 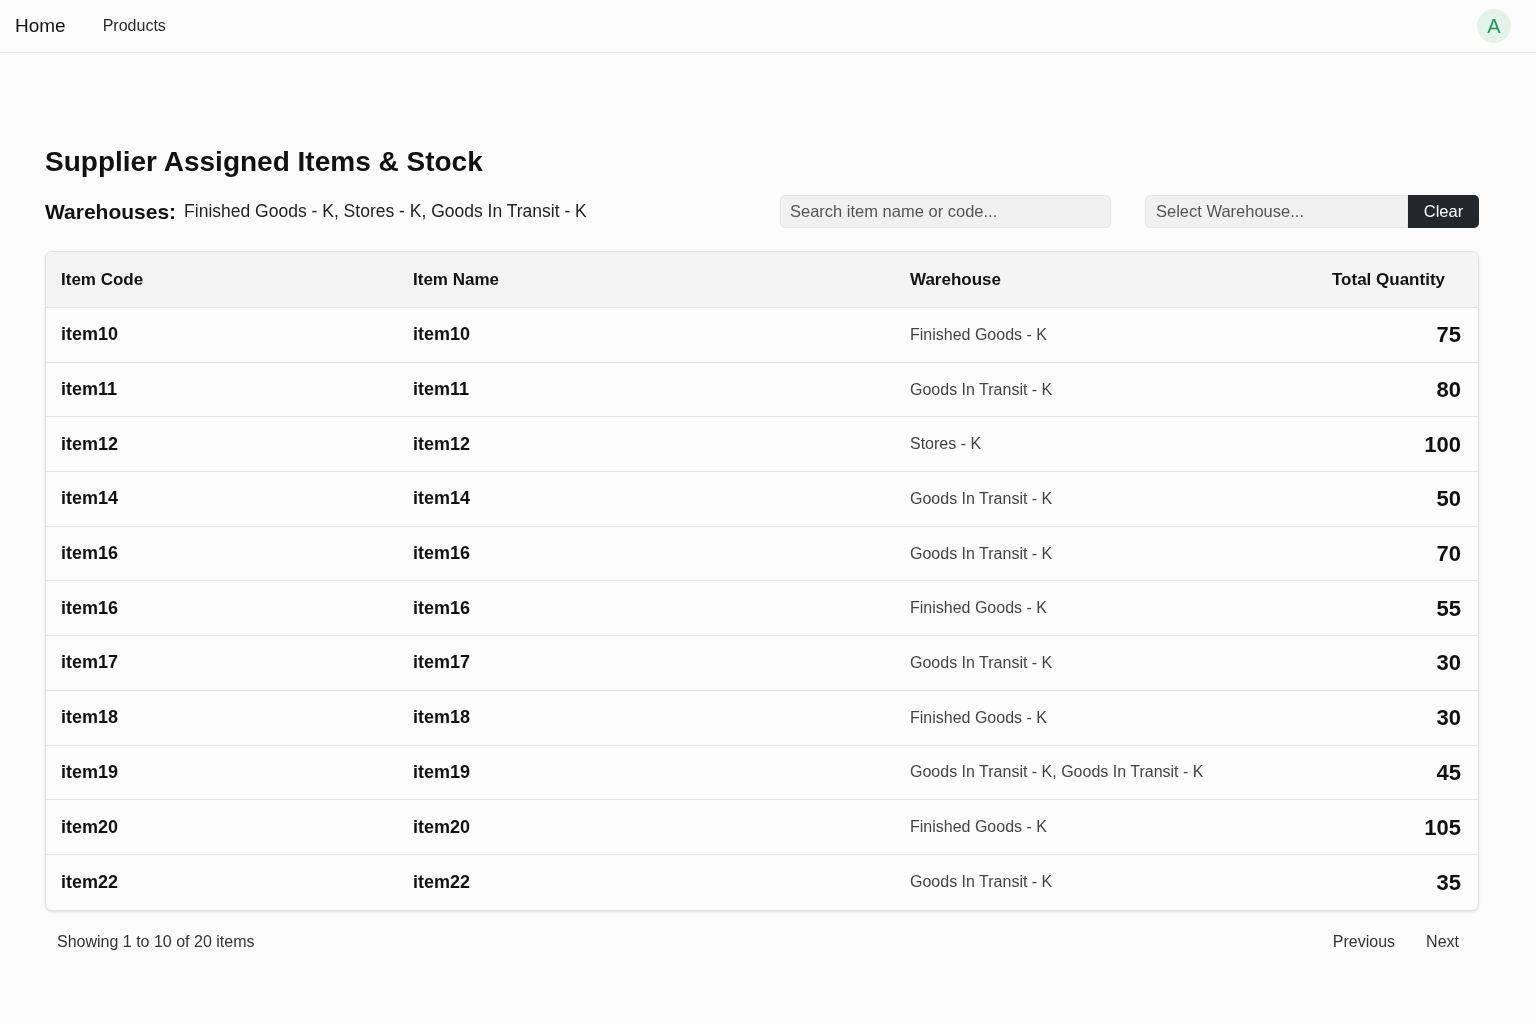 I want to click on pagination-summary: Showing 1 to 10 of 20 items, so click(x=156, y=941).